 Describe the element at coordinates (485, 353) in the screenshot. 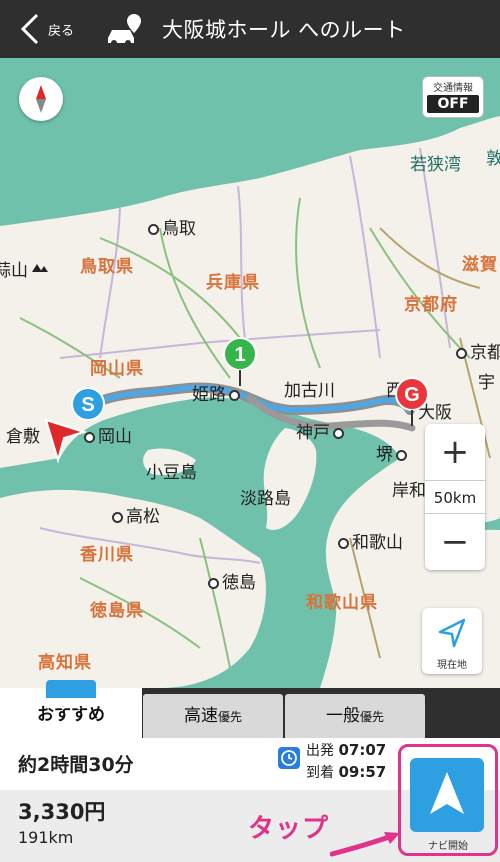

I see `place-label: 京都` at that location.